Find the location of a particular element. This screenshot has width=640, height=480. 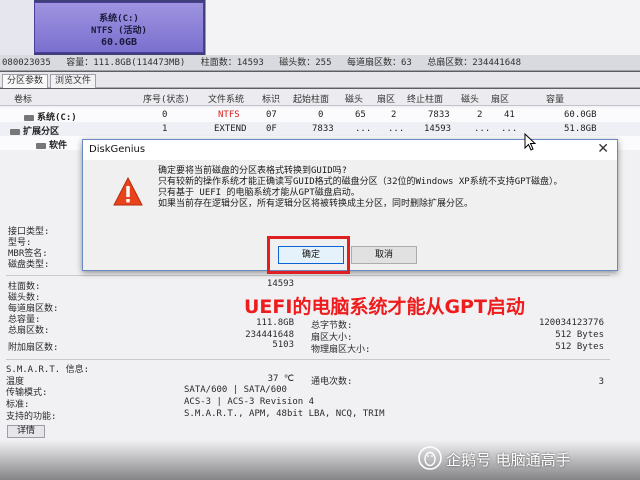

row-size: 51.8GB is located at coordinates (580, 129).